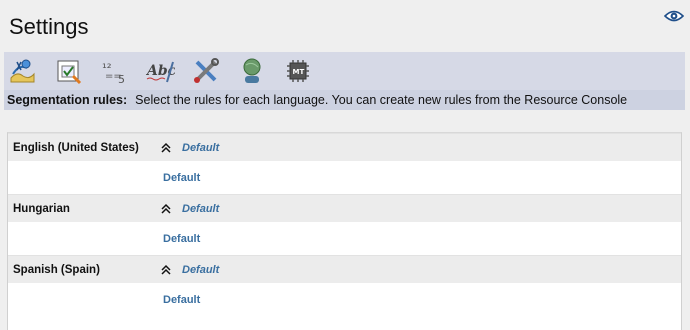 The width and height of the screenshot is (690, 330). I want to click on svg-text: MT, so click(299, 72).